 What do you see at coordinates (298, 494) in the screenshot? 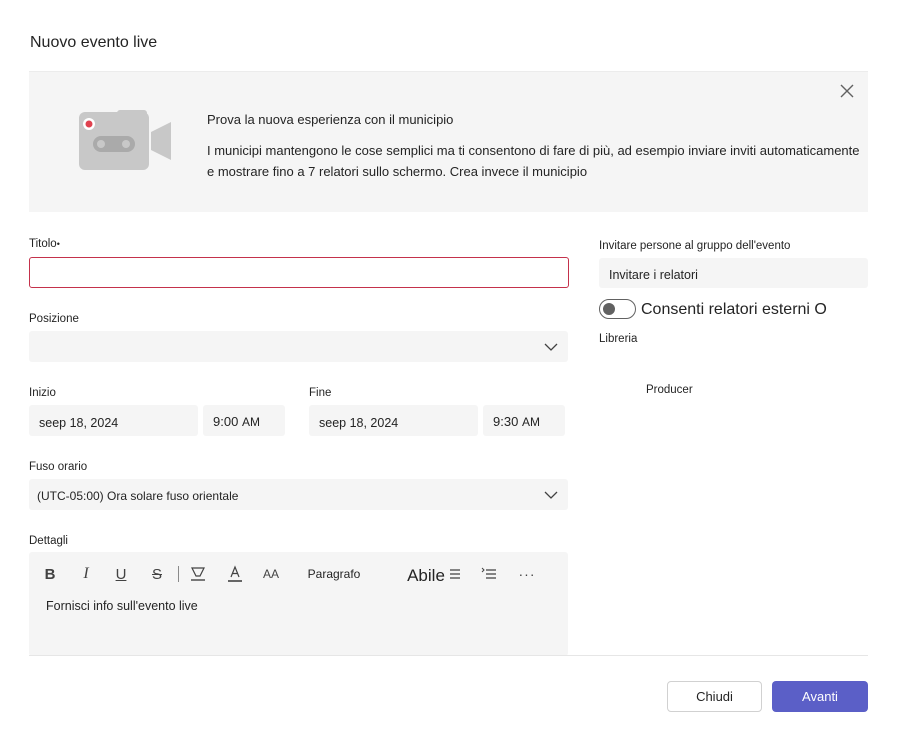
I see `timezone-dropdown: (UTC-05:00) Ora solare fuso orientale` at bounding box center [298, 494].